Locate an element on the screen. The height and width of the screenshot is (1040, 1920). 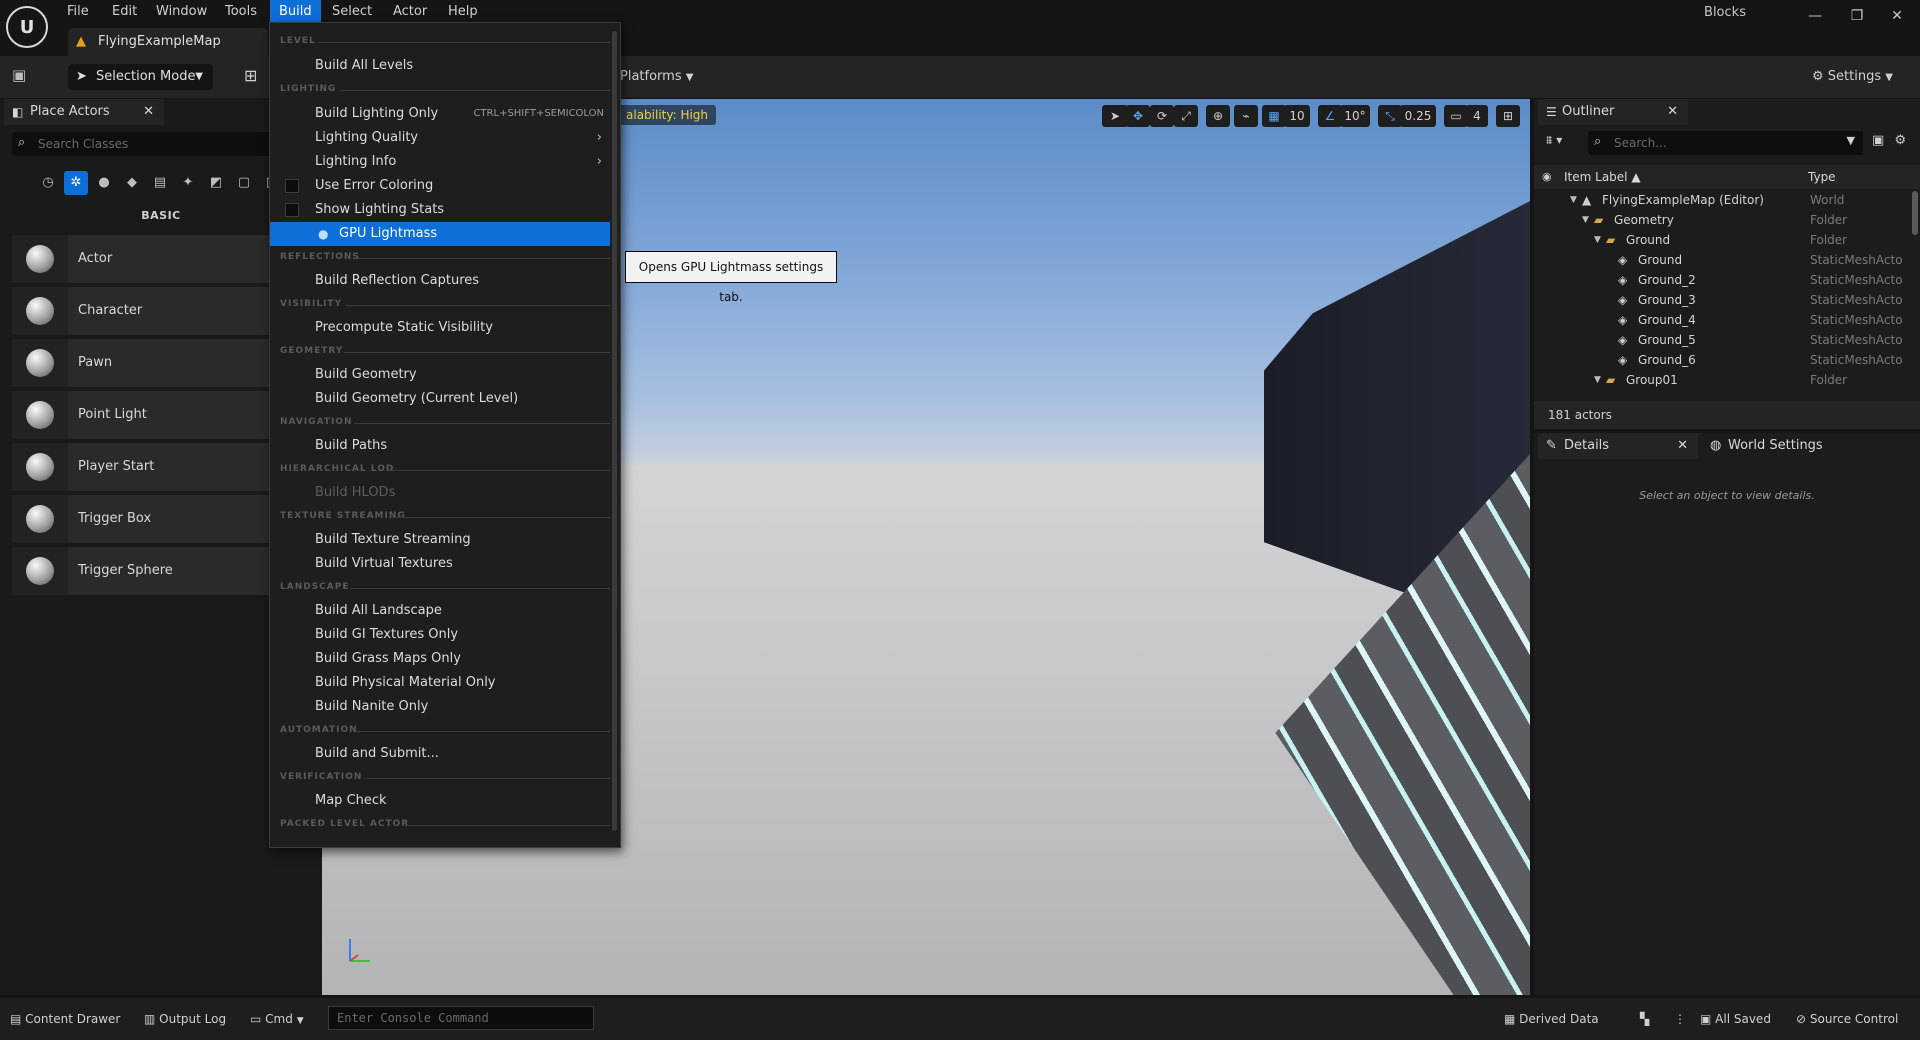
save-icon: ▣ is located at coordinates (25, 77).